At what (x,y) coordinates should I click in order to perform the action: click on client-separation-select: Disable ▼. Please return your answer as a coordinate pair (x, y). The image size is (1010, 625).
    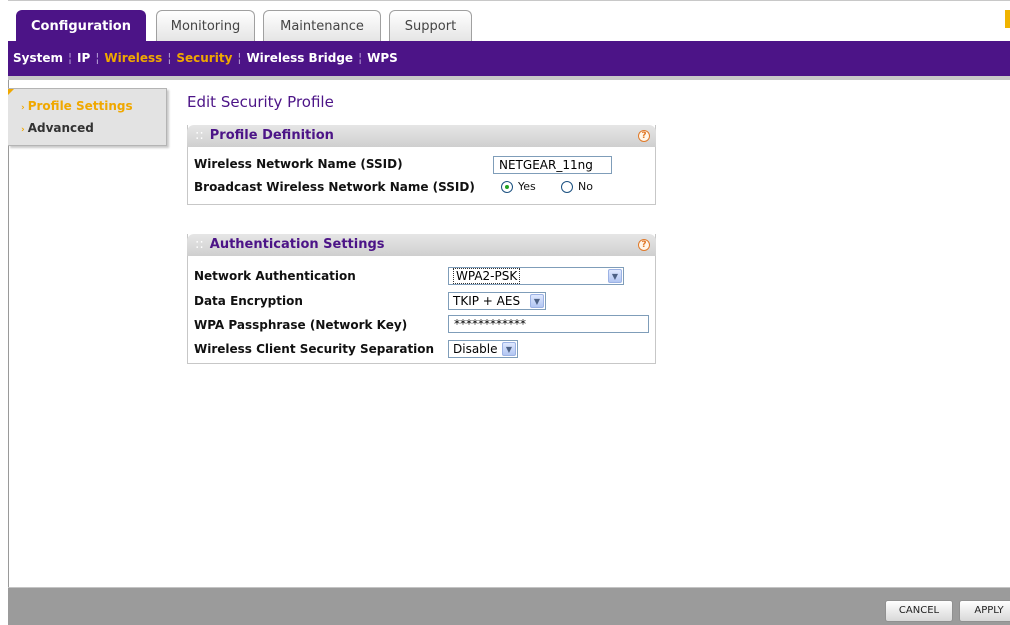
    Looking at the image, I should click on (483, 349).